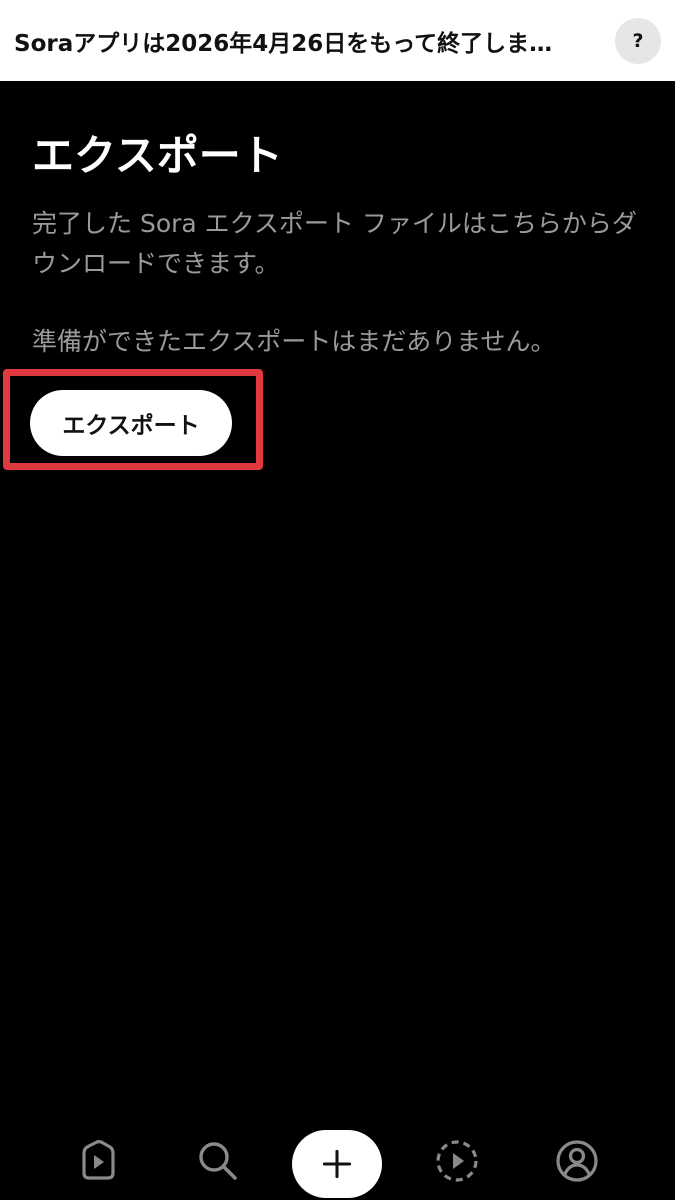  I want to click on nav-profile, so click(577, 1161).